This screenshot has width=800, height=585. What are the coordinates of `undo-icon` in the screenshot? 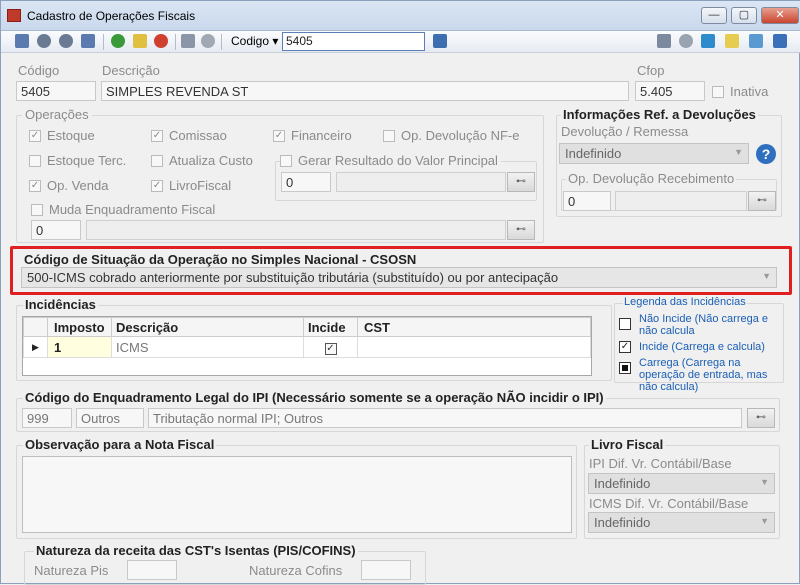 It's located at (208, 41).